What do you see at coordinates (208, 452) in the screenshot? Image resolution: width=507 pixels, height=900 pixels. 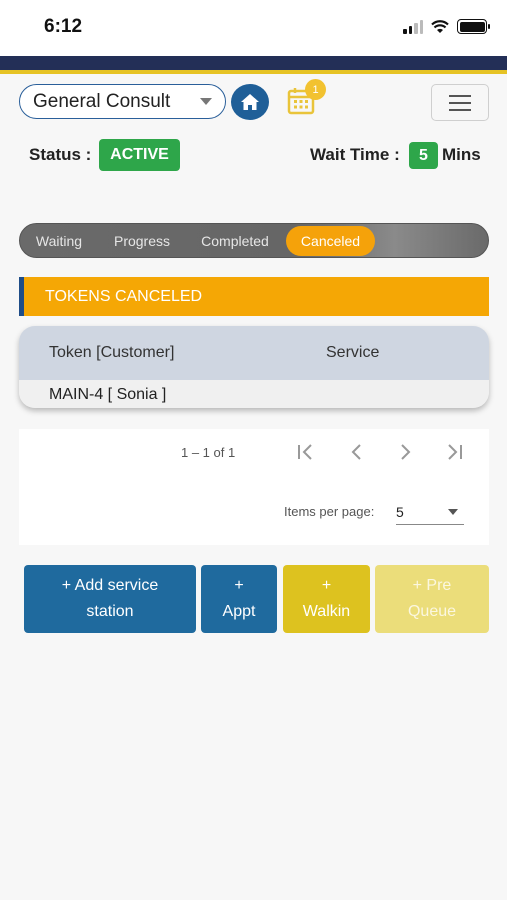 I see `page-range-label: 1 – 1 of 1` at bounding box center [208, 452].